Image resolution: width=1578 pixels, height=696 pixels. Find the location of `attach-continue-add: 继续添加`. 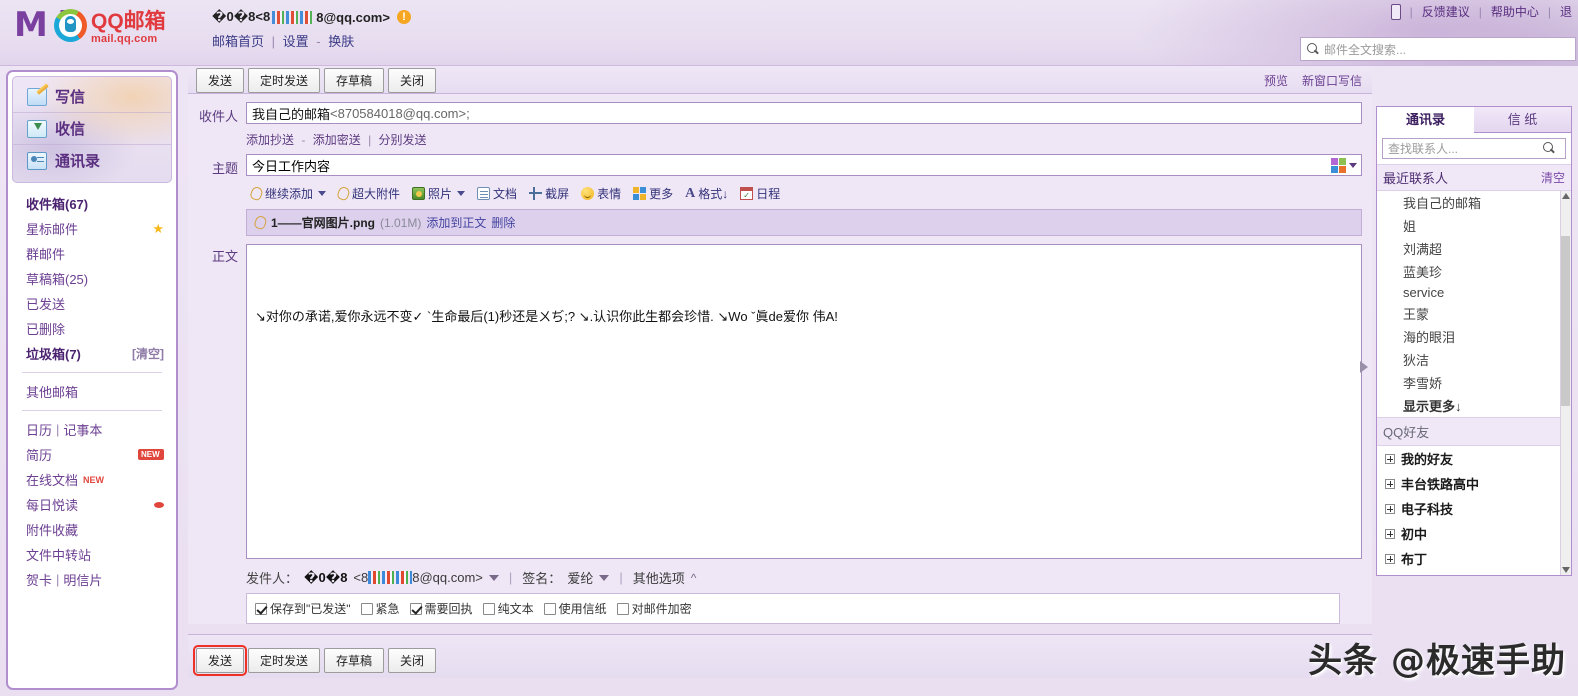

attach-continue-add: 继续添加 is located at coordinates (288, 193).